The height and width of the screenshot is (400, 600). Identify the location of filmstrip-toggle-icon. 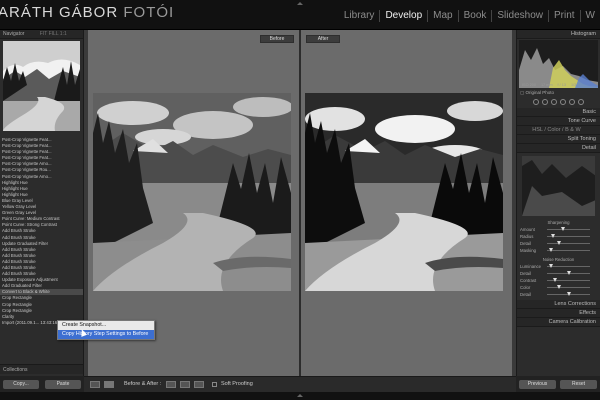
(300, 395).